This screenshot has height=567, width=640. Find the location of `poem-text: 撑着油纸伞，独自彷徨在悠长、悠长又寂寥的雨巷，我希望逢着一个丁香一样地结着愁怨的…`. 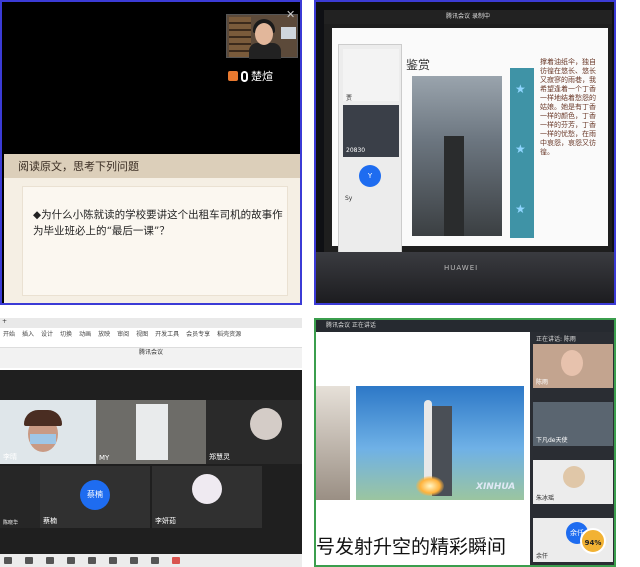

poem-text: 撑着油纸伞，独自彷徨在悠长、悠长又寂寥的雨巷，我希望逢着一个丁香一样地结着愁怨的… is located at coordinates (568, 107).